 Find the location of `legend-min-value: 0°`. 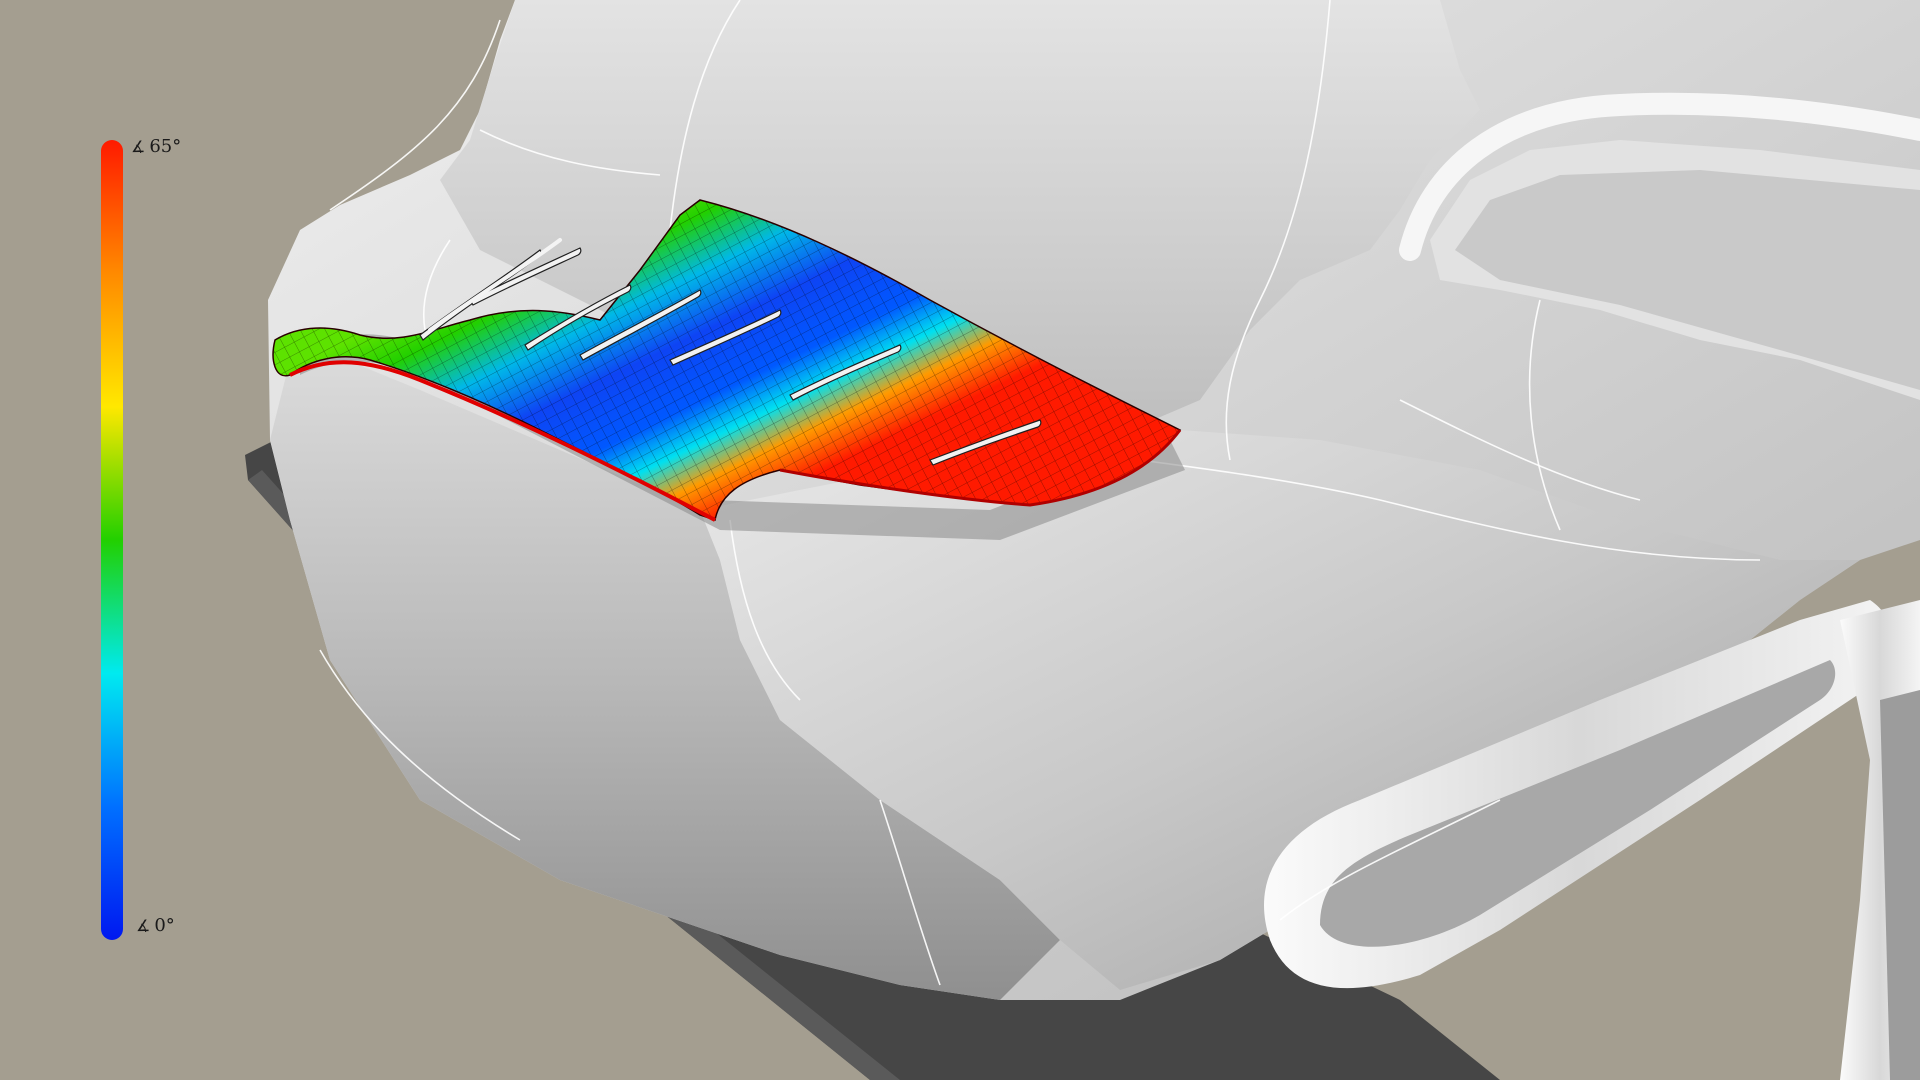

legend-min-value: 0° is located at coordinates (164, 925).